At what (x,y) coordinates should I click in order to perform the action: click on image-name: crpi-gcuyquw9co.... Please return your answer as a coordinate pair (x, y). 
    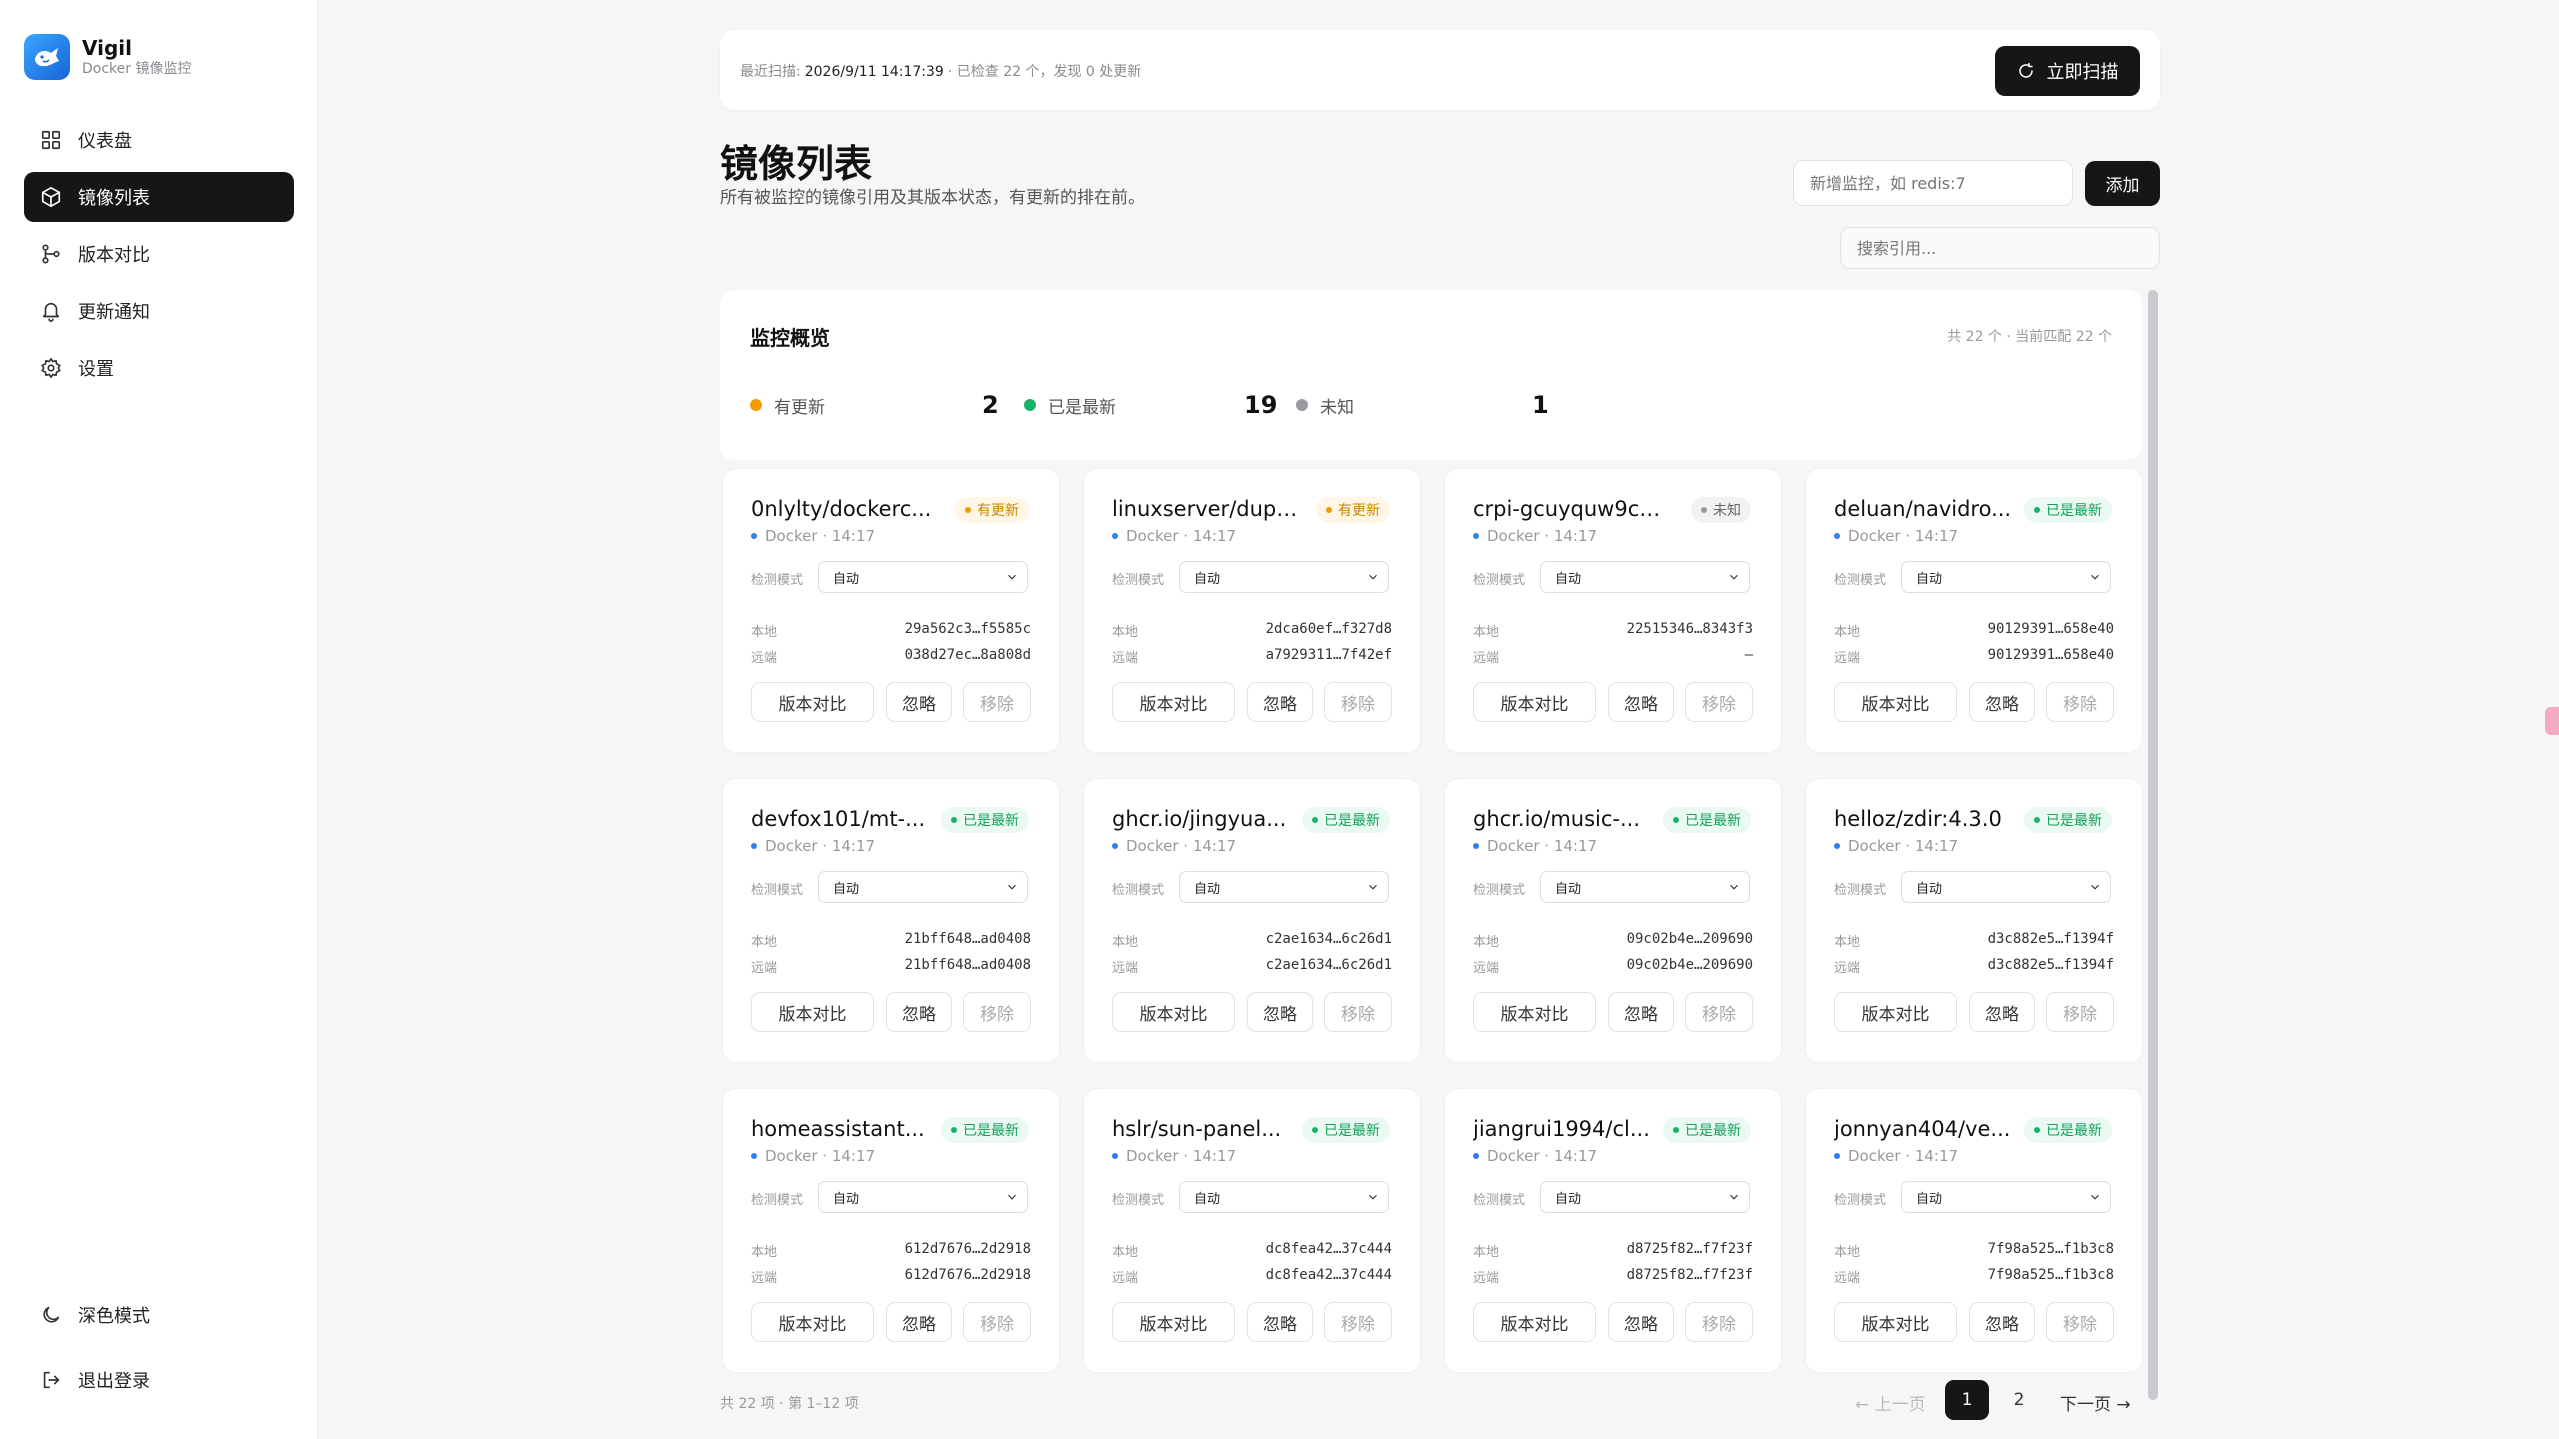
    Looking at the image, I should click on (1568, 509).